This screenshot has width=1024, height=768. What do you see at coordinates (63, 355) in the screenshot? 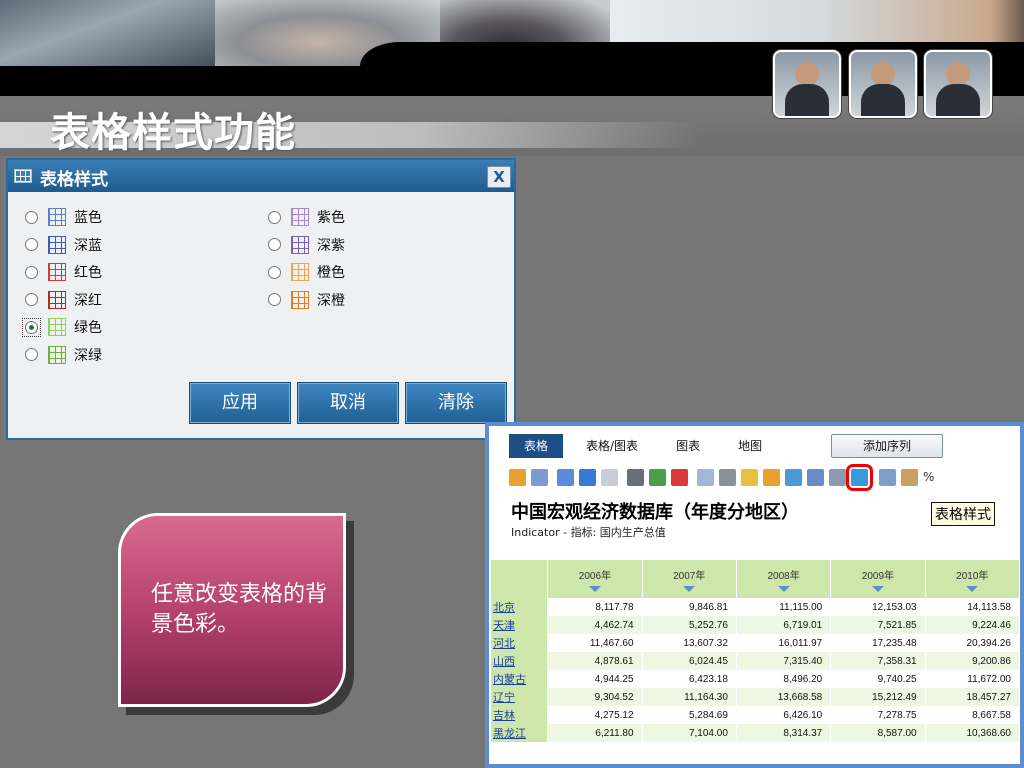
I see `style-option: 深绿` at bounding box center [63, 355].